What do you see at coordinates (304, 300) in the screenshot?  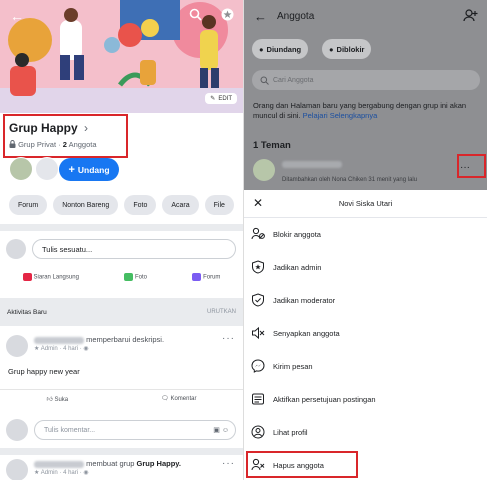 I see `menu-item-label: Jadikan moderator` at bounding box center [304, 300].